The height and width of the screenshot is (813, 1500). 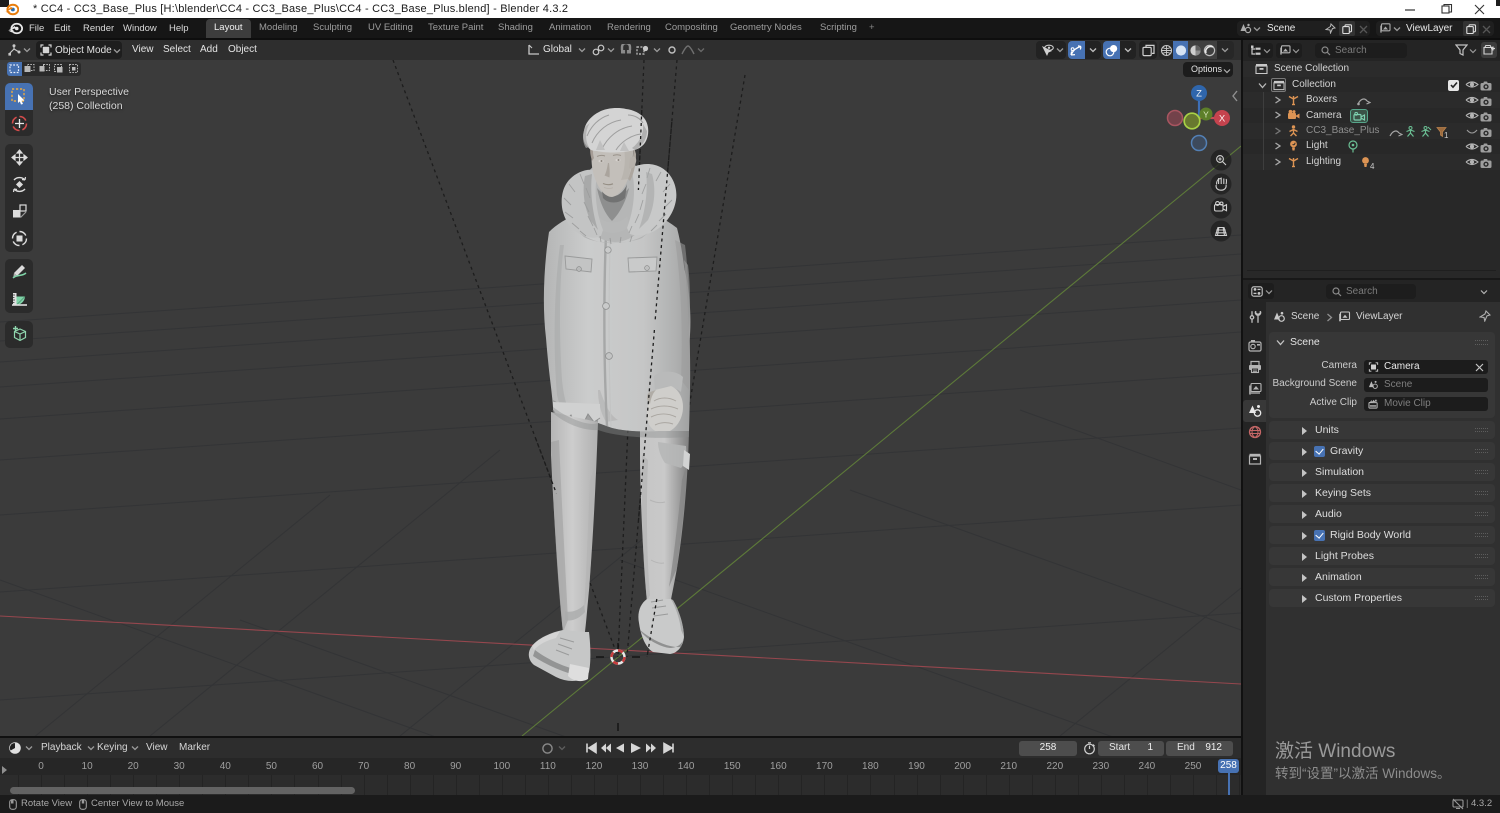 I want to click on svg-text: Y, so click(x=1206, y=115).